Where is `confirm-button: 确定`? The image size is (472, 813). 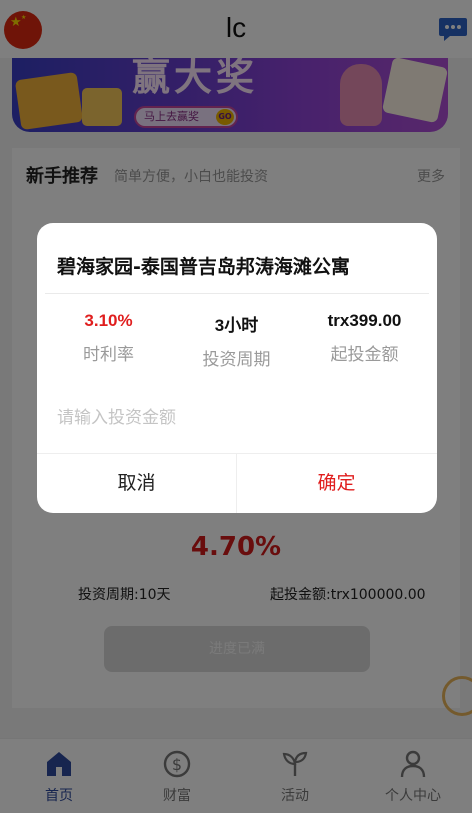 confirm-button: 确定 is located at coordinates (336, 483).